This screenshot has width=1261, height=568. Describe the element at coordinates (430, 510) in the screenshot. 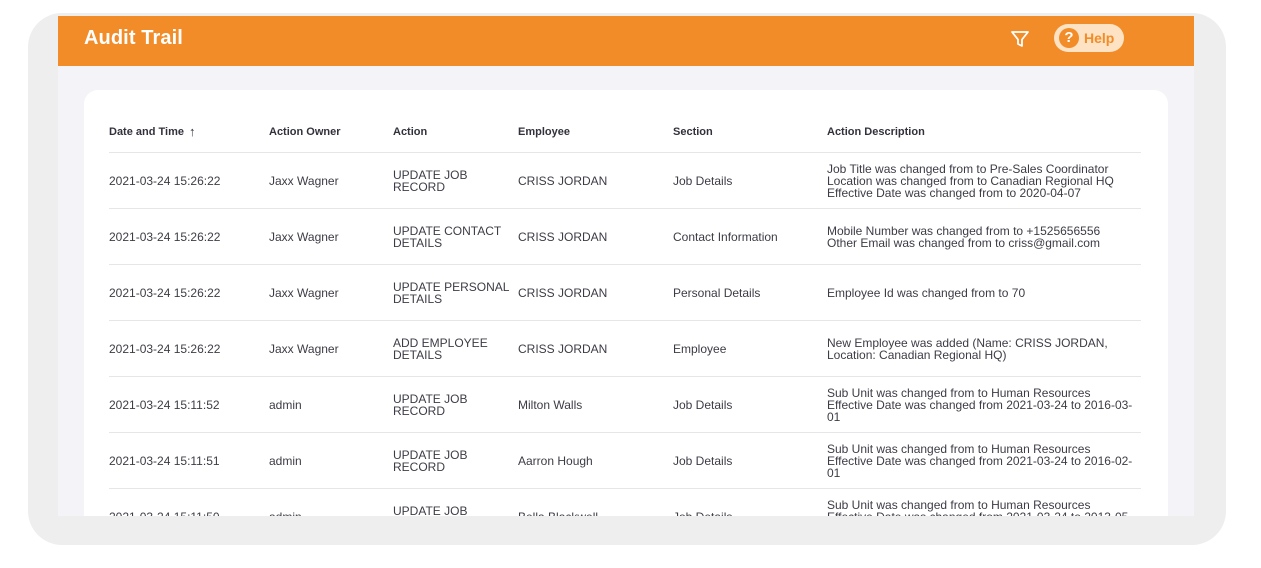

I see `cell-action-line: UPDATE JOB` at that location.